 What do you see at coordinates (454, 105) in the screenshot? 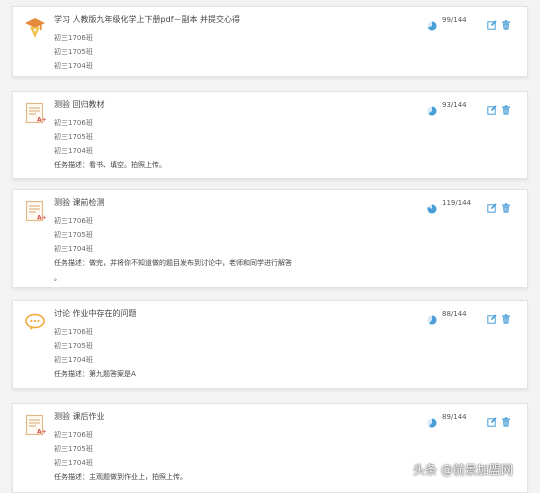
I see `completion-count: 93/144` at bounding box center [454, 105].